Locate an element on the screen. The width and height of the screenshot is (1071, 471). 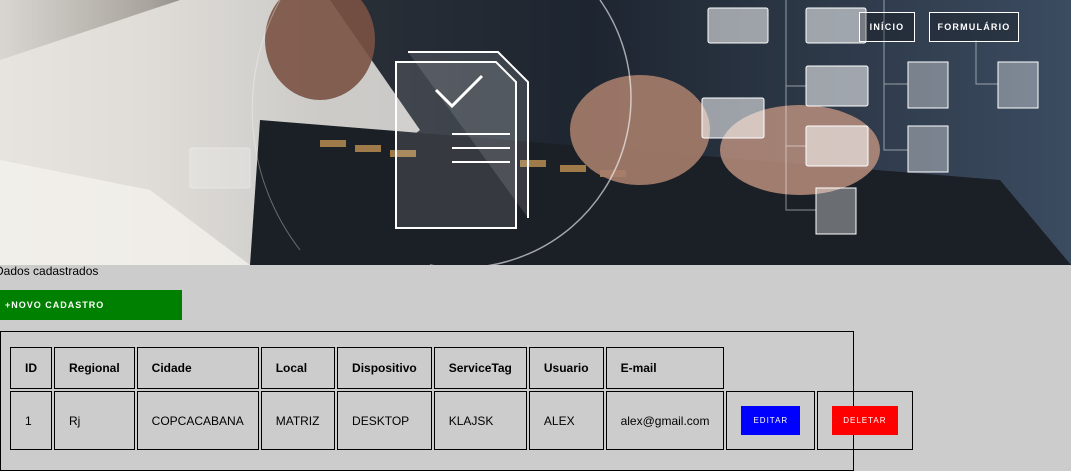
header-cidade: Cidade is located at coordinates (197, 368).